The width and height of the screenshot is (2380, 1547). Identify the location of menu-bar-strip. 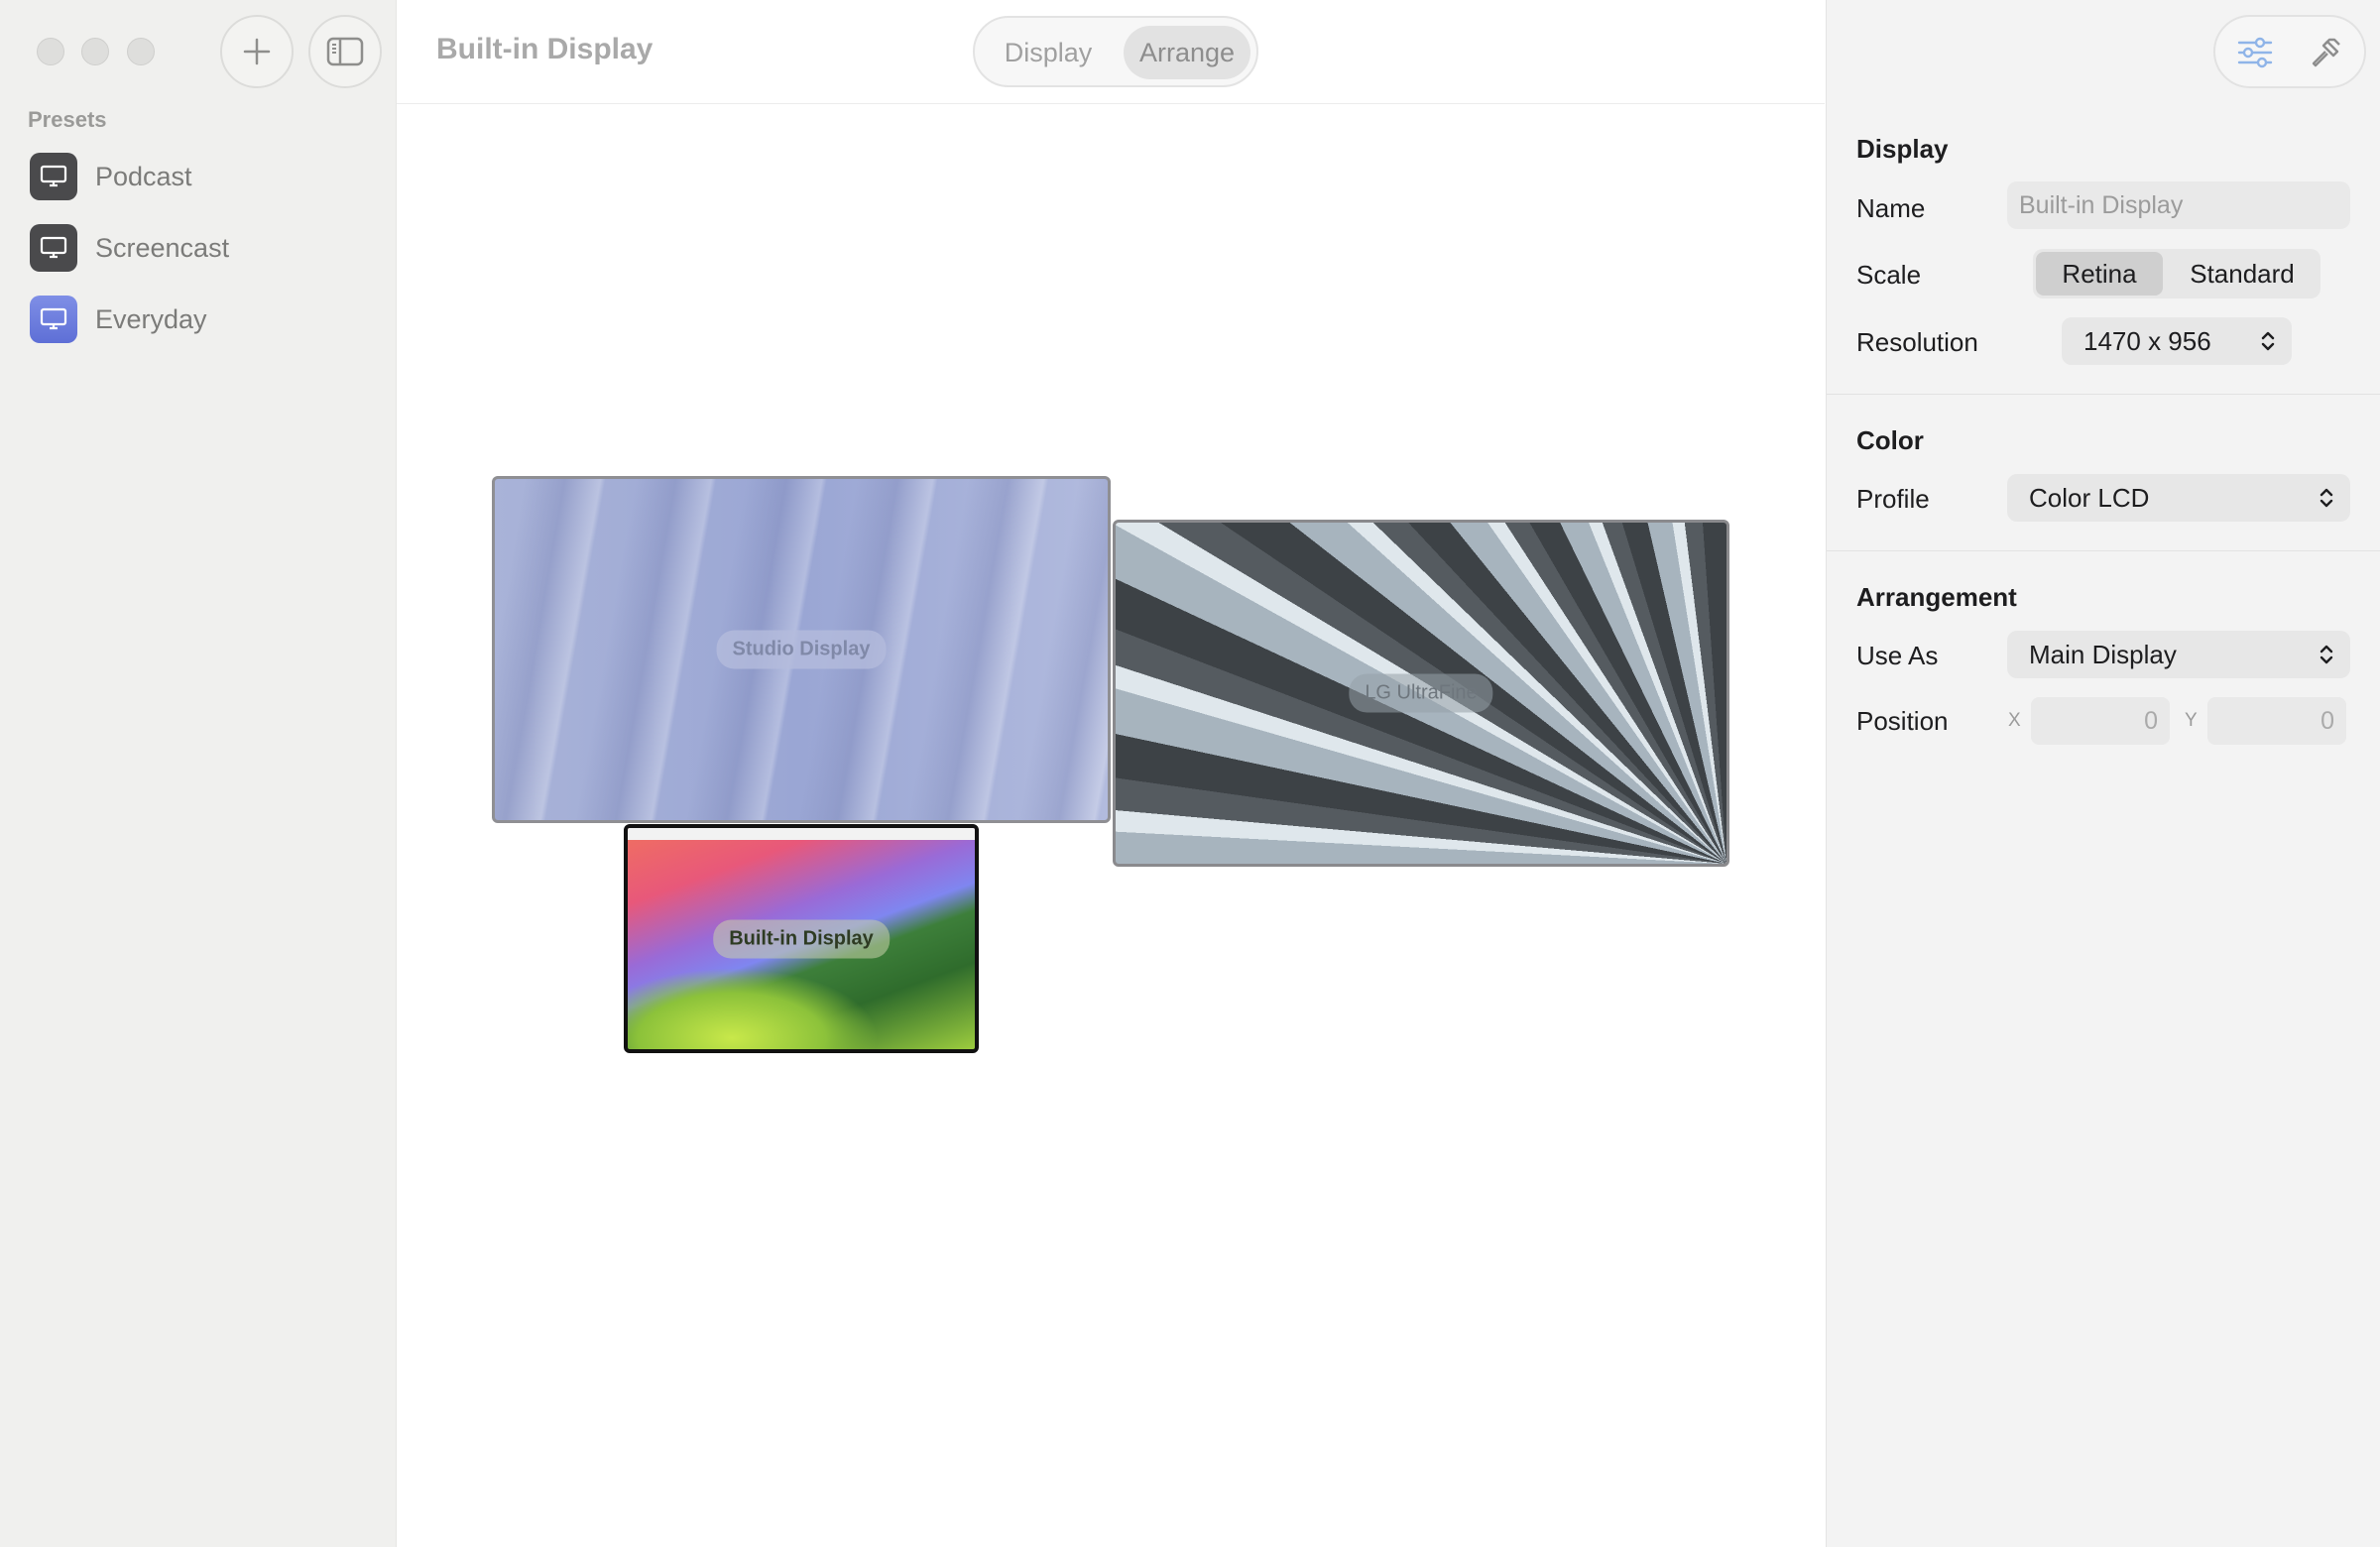
(801, 834).